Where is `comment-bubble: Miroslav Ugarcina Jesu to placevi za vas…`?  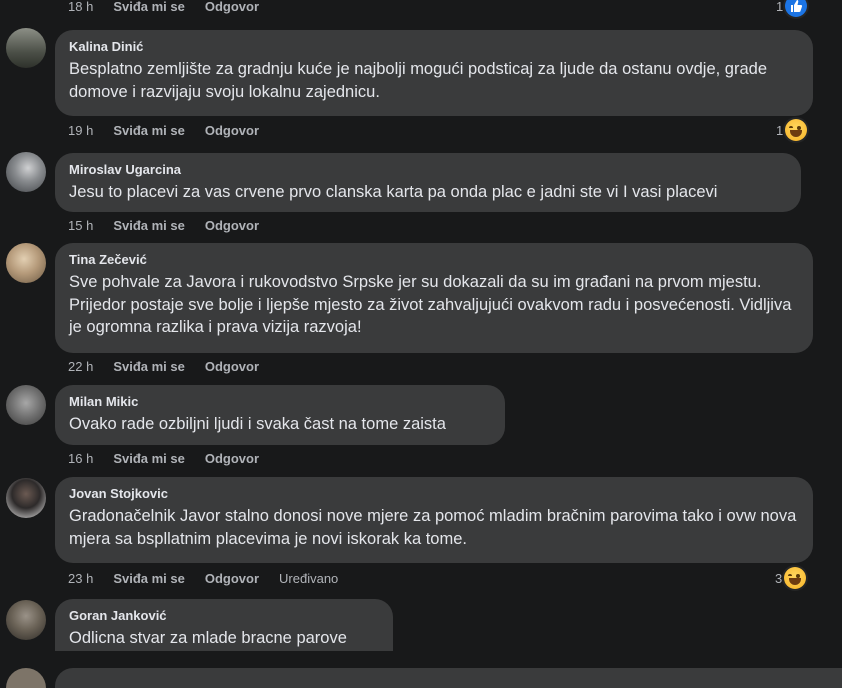 comment-bubble: Miroslav Ugarcina Jesu to placevi za vas… is located at coordinates (428, 182).